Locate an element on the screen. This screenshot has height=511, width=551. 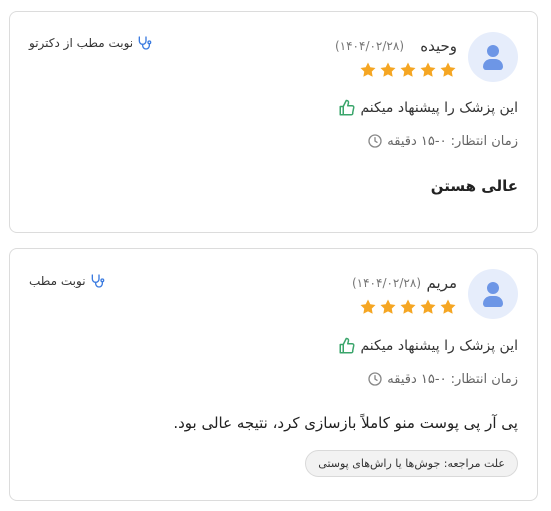
visit-reason-chip: علت مراجعه: جوش‌ها یا راش‌های پوستی is located at coordinates (411, 463).